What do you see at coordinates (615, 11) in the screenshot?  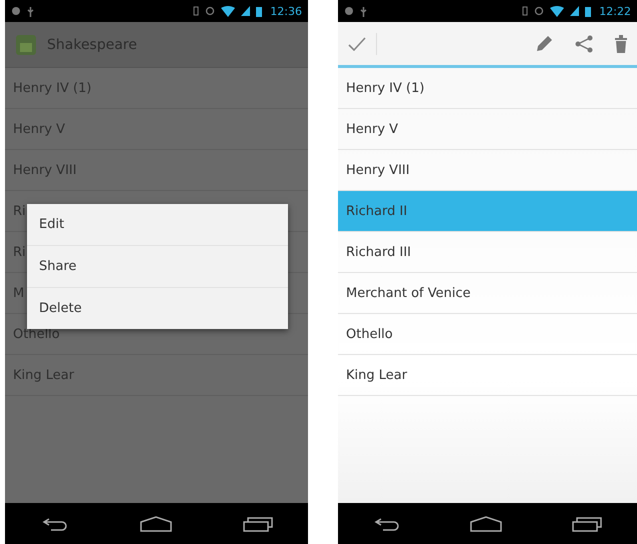 I see `status-time: 12:22` at bounding box center [615, 11].